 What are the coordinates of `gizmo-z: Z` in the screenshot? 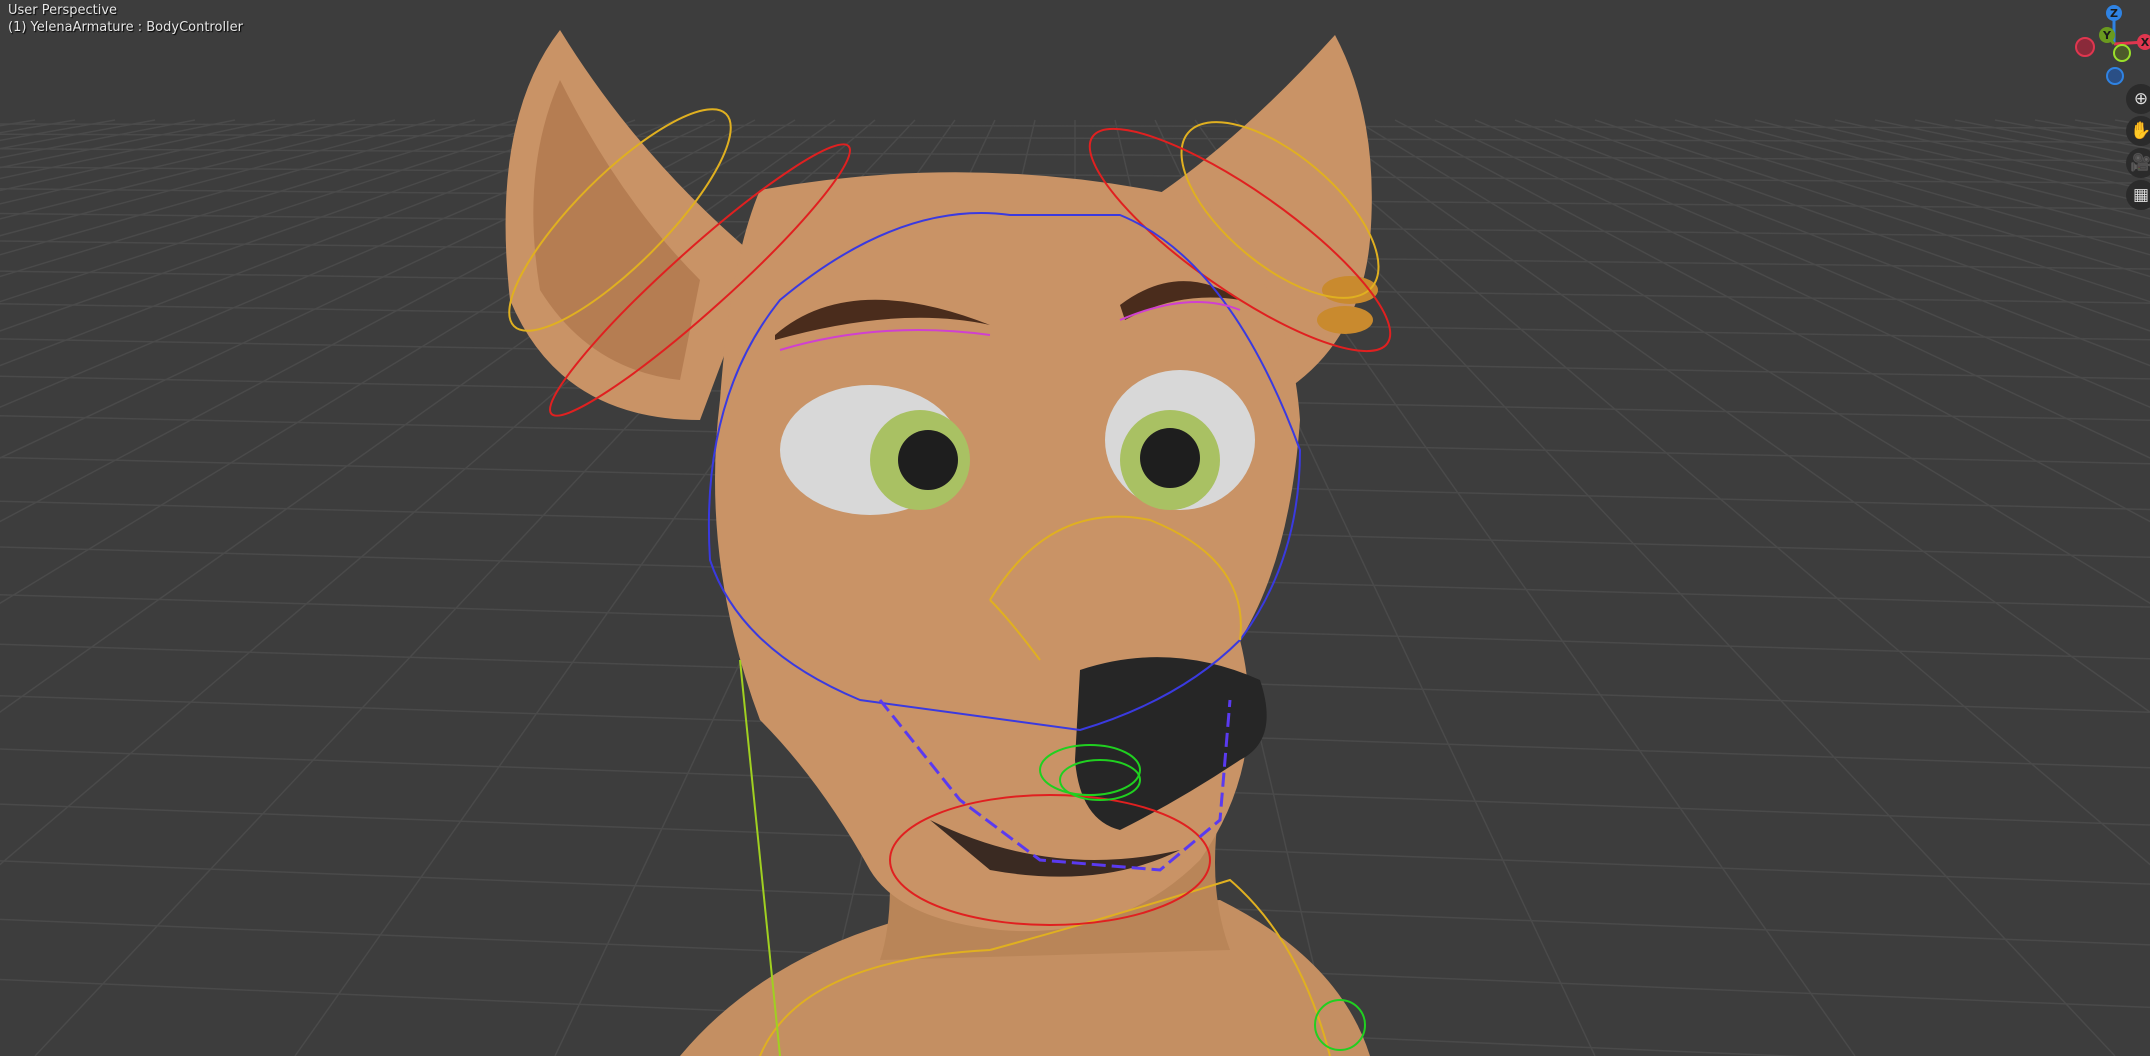 It's located at (2114, 13).